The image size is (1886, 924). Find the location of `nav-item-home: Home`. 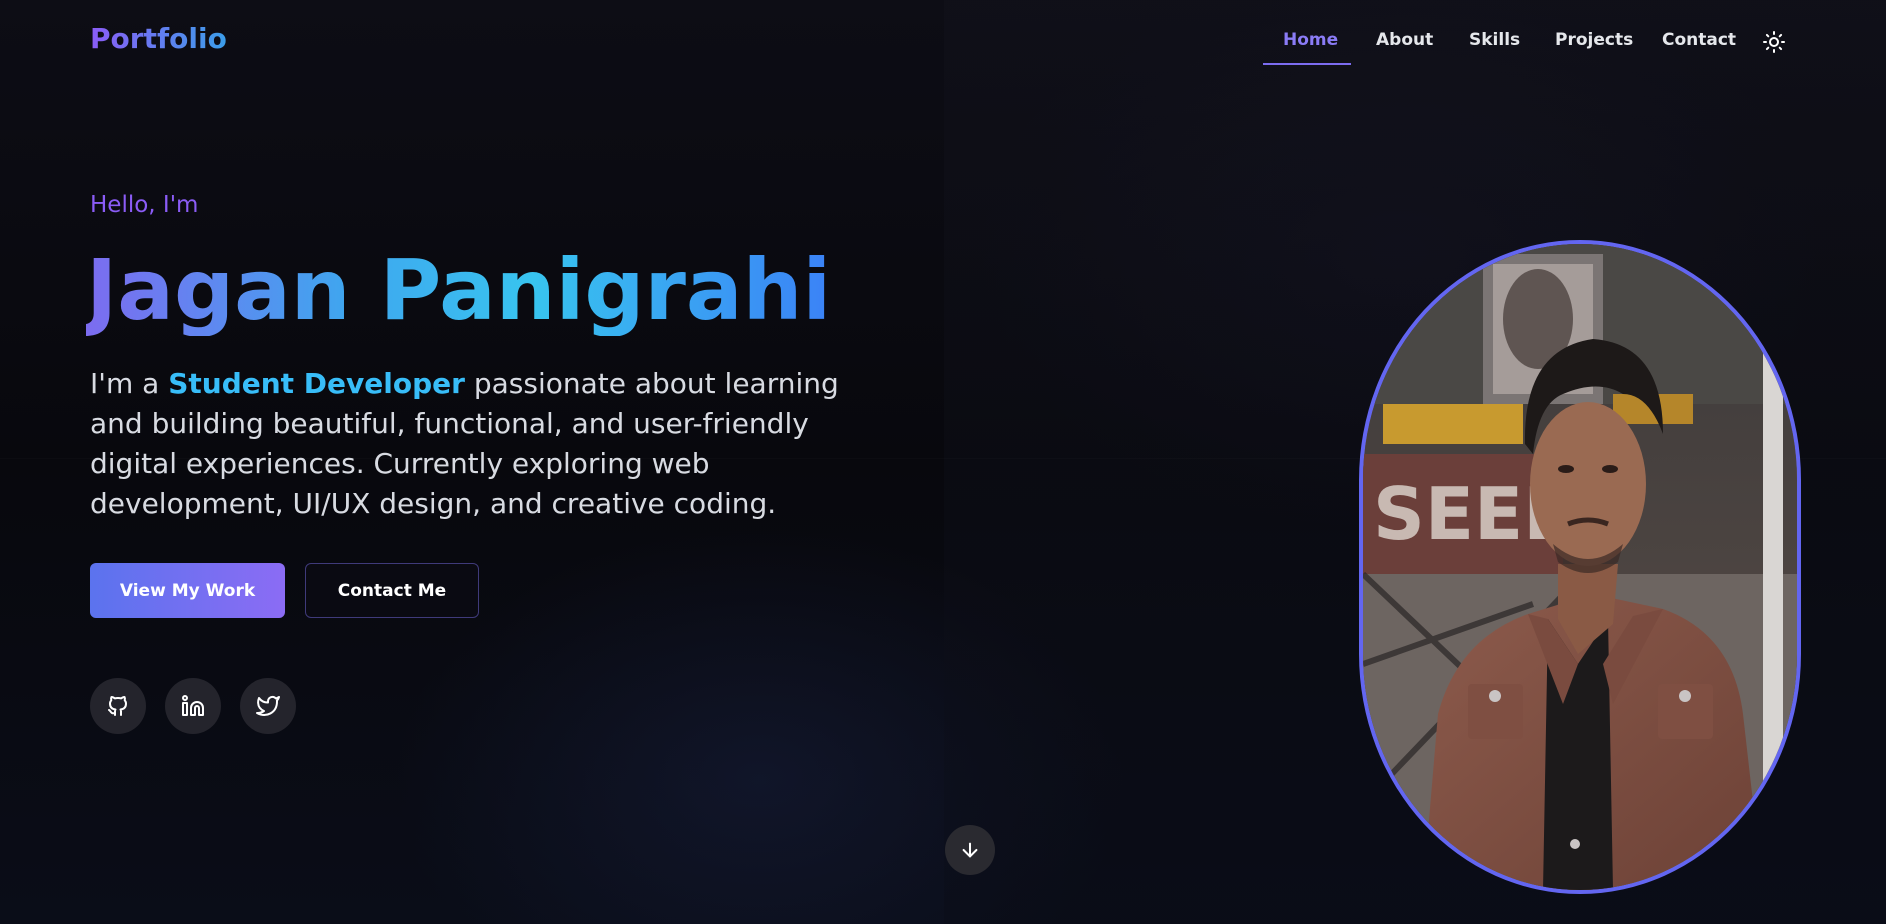

nav-item-home: Home is located at coordinates (1310, 40).